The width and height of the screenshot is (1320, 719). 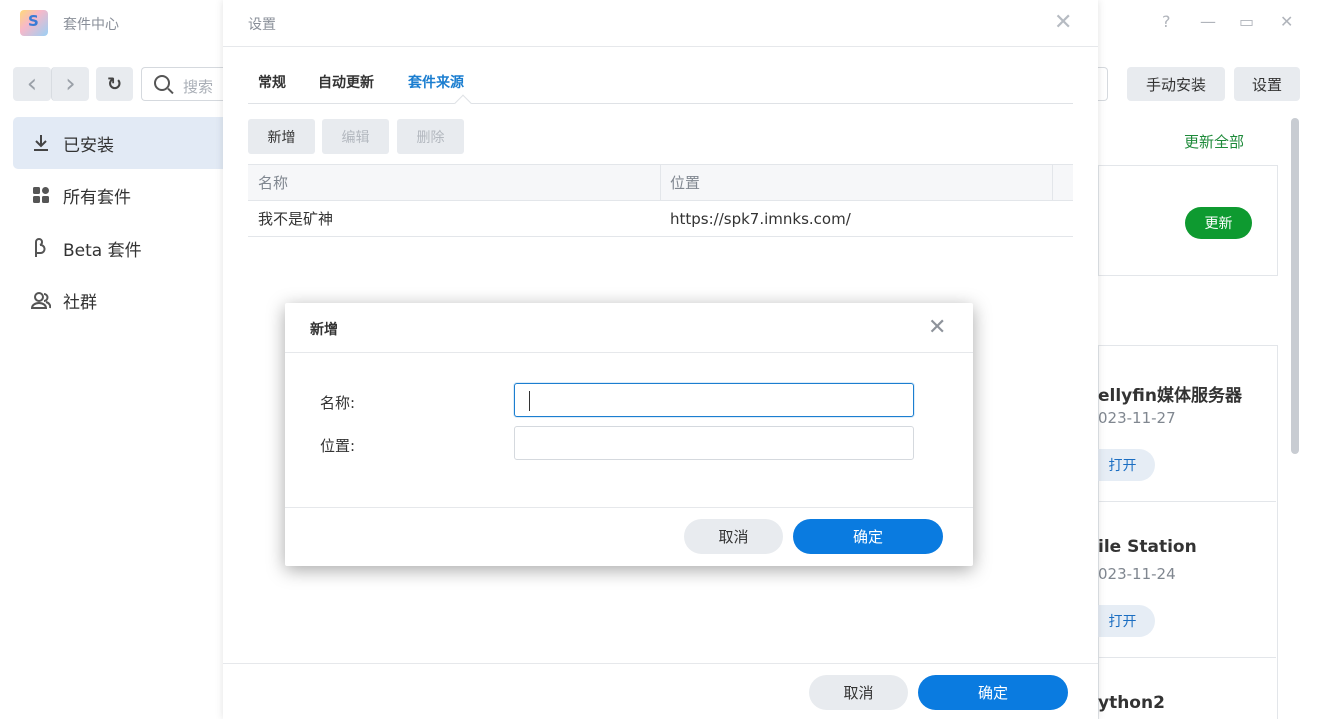 I want to click on location-label: 位置:, so click(x=338, y=446).